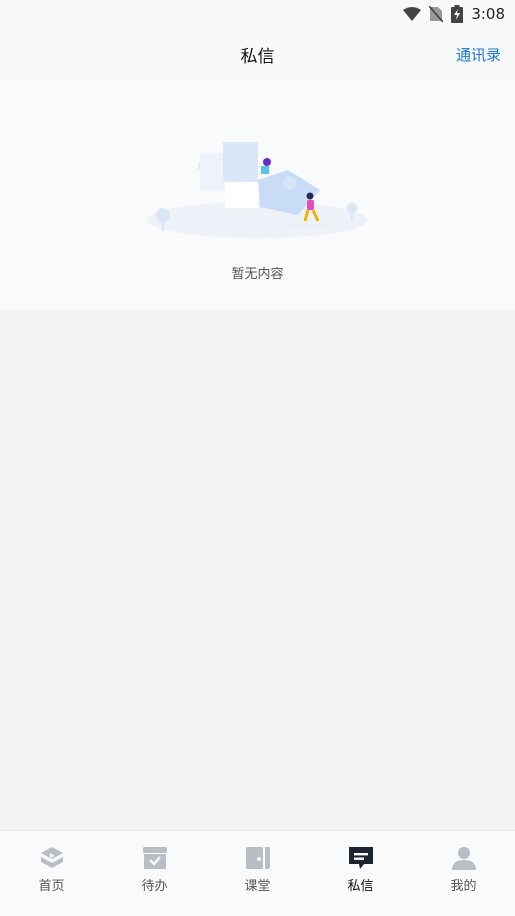 The image size is (515, 916). I want to click on battery-charging-icon, so click(457, 14).